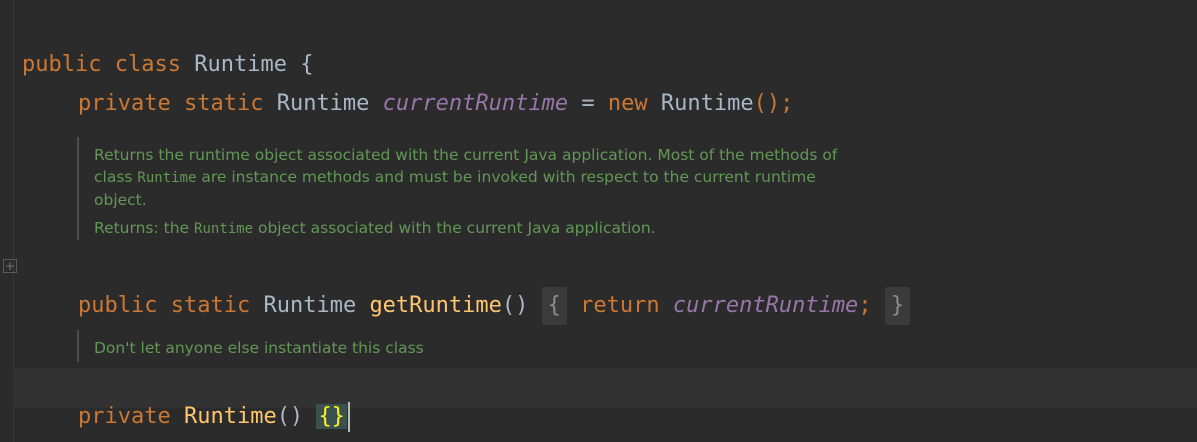 The image size is (1197, 442). I want to click on call-tail: ();, so click(773, 103).